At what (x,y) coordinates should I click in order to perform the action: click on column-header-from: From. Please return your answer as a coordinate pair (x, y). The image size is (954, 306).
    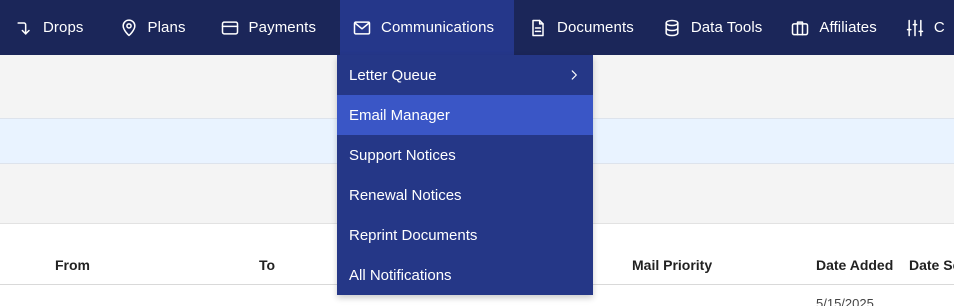
    Looking at the image, I should click on (72, 265).